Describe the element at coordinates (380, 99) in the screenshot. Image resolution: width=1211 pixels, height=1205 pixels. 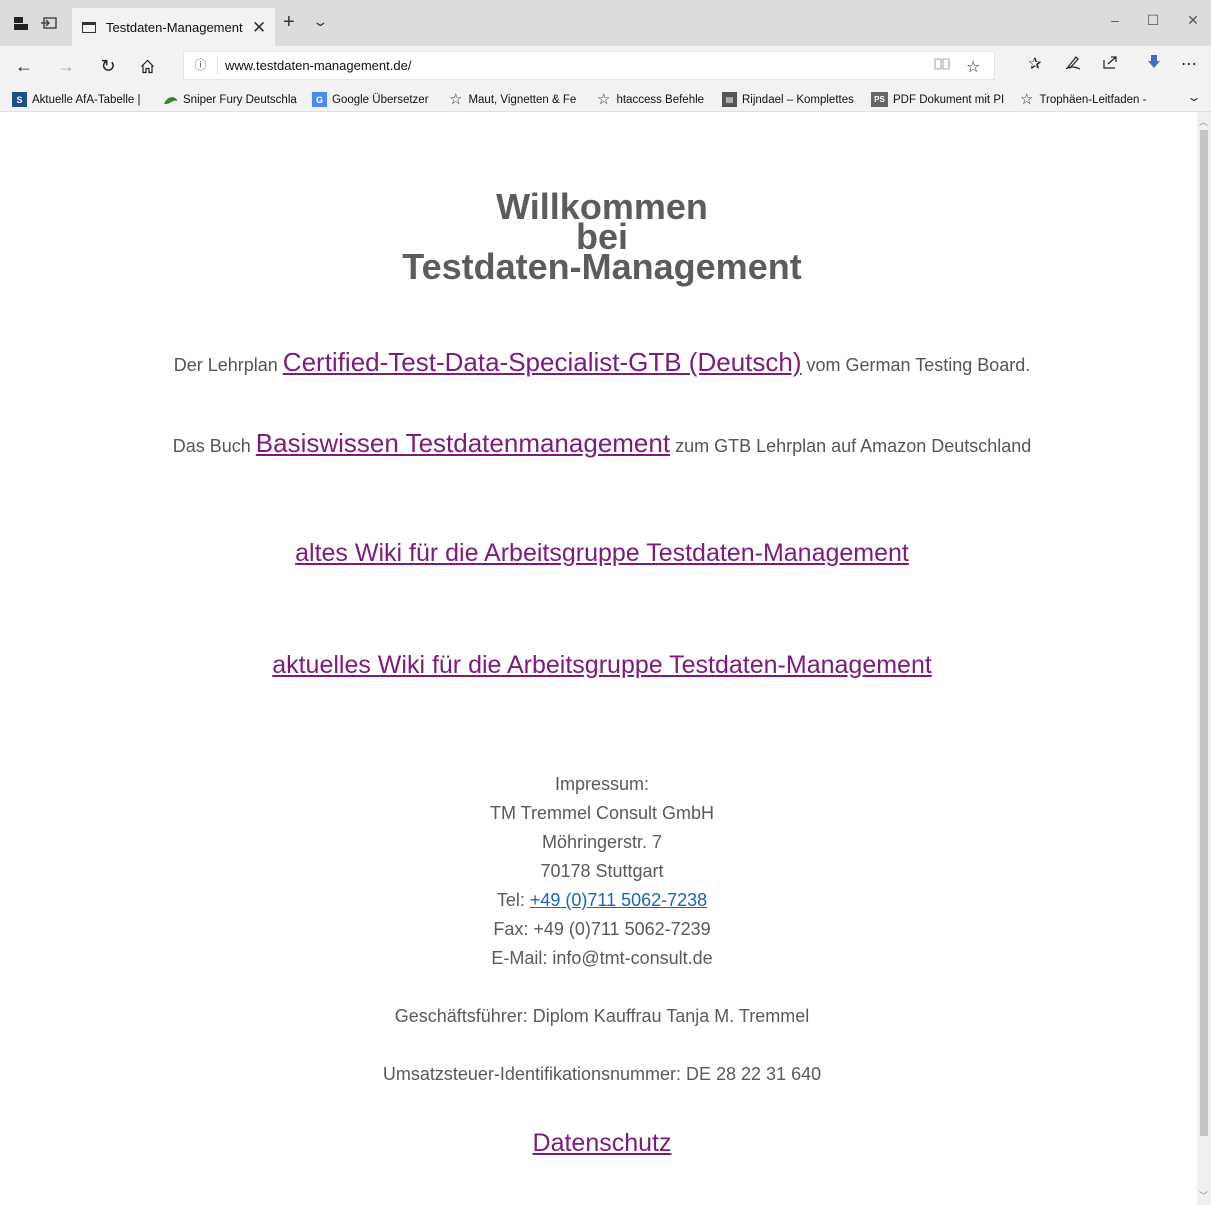
I see `favorite-label: Google Übersetzer` at that location.